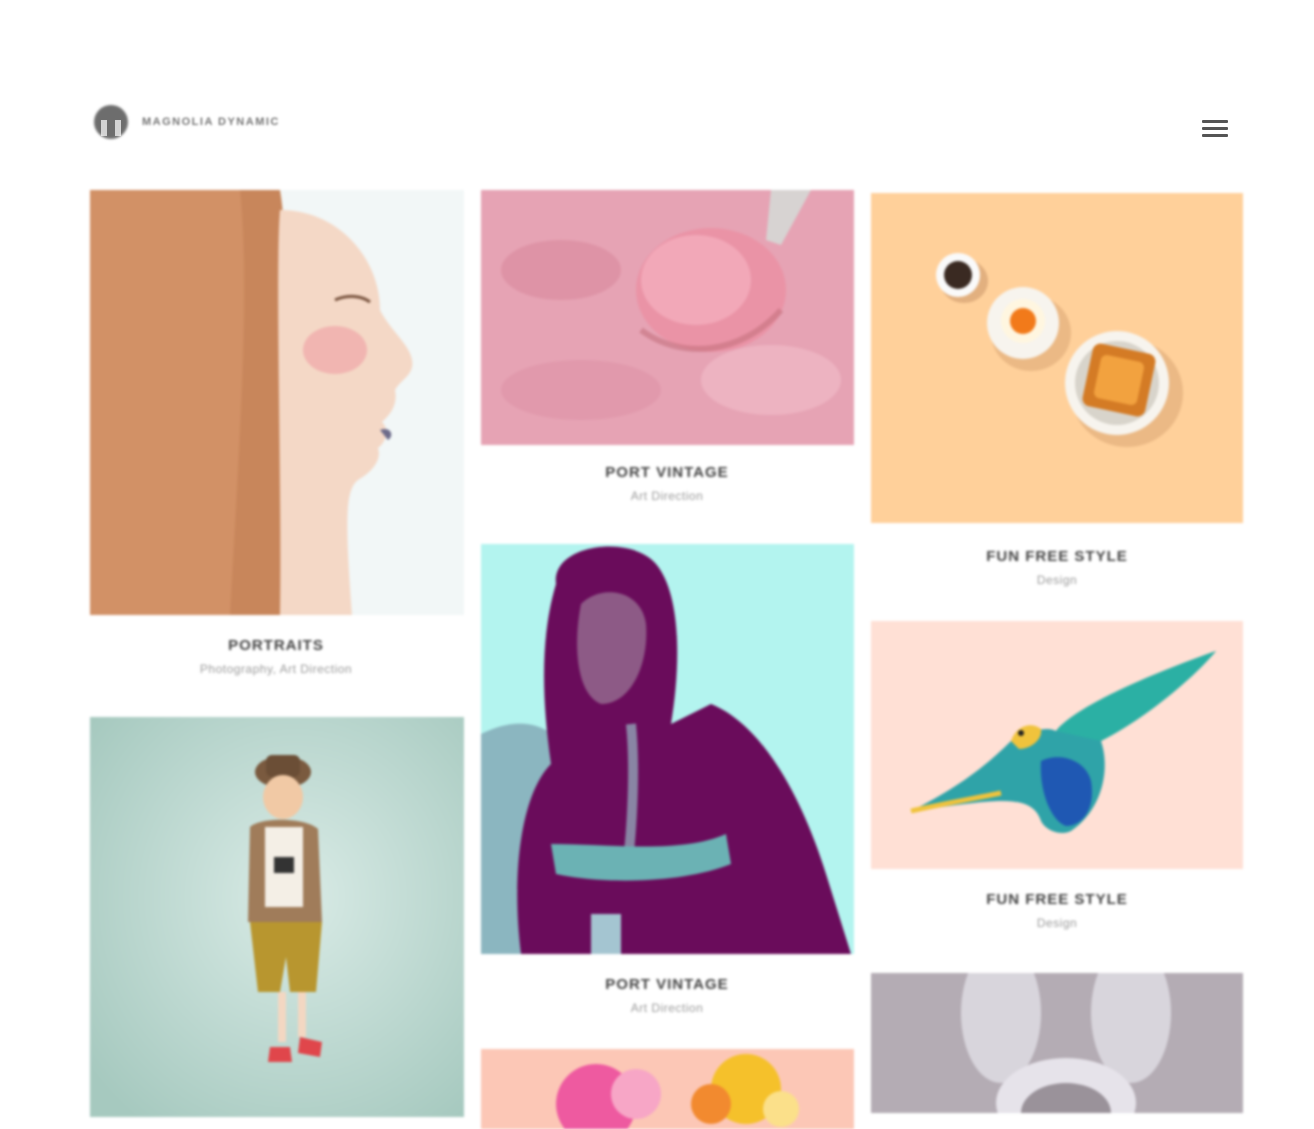  What do you see at coordinates (1057, 358) in the screenshot?
I see `portfolio-item-breakfast-image` at bounding box center [1057, 358].